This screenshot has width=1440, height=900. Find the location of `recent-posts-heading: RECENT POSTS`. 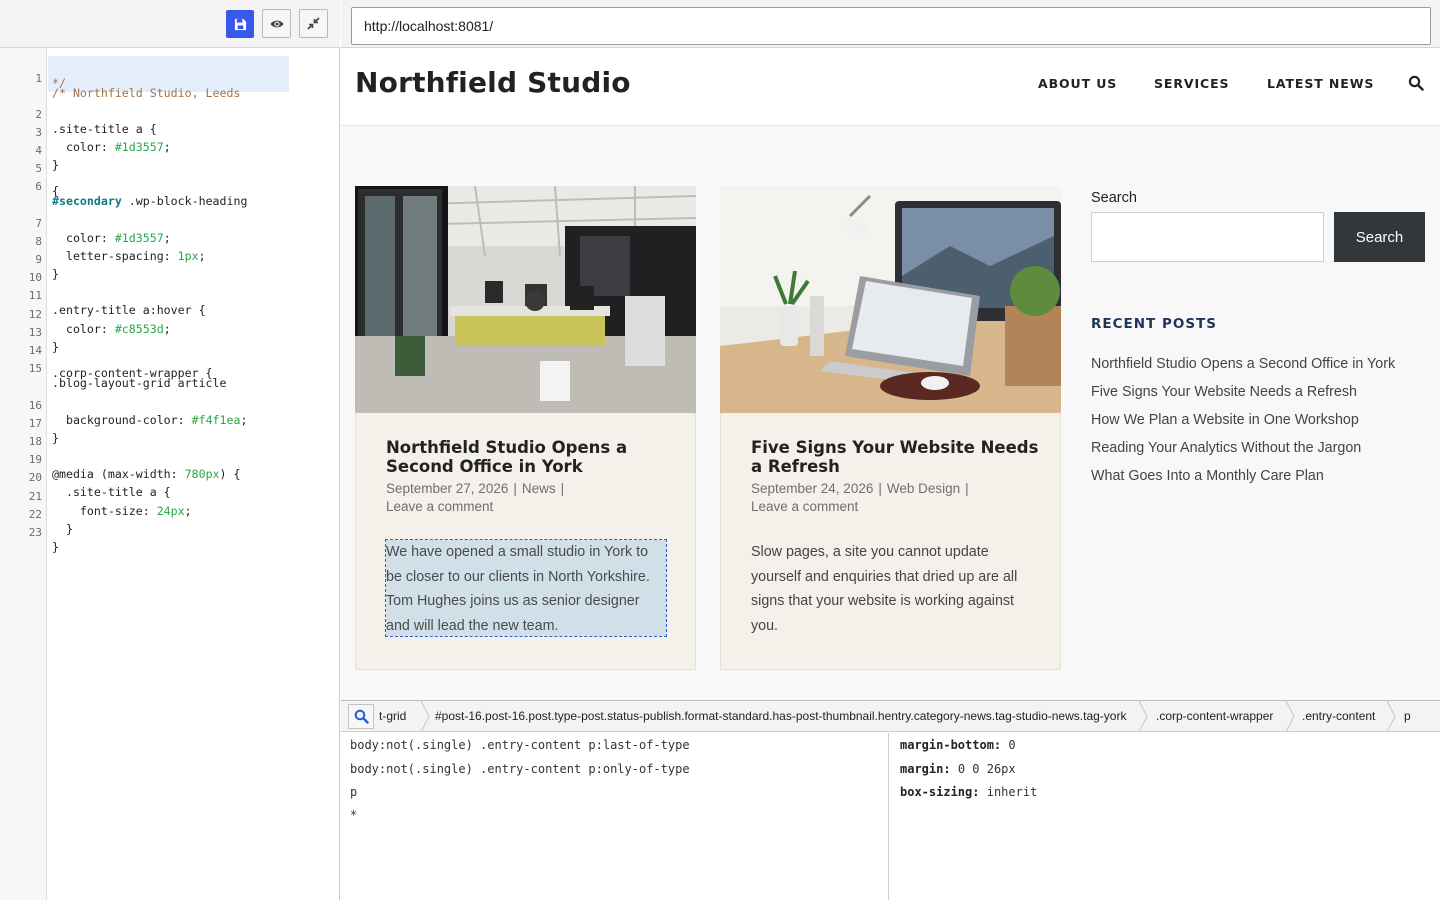

recent-posts-heading: RECENT POSTS is located at coordinates (1154, 324).